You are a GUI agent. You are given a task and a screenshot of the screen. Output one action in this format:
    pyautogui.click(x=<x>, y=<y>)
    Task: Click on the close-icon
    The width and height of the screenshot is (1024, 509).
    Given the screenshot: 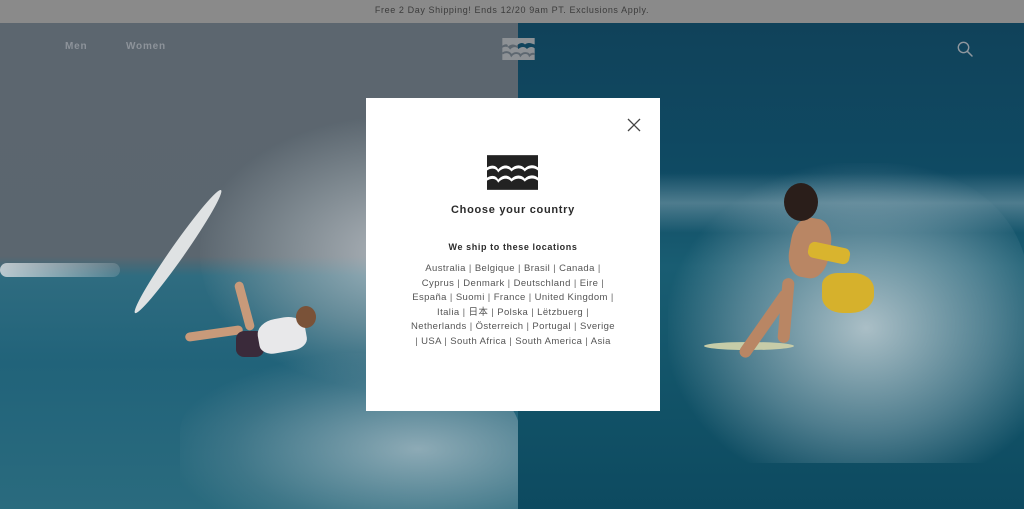 What is the action you would take?
    pyautogui.click(x=634, y=125)
    